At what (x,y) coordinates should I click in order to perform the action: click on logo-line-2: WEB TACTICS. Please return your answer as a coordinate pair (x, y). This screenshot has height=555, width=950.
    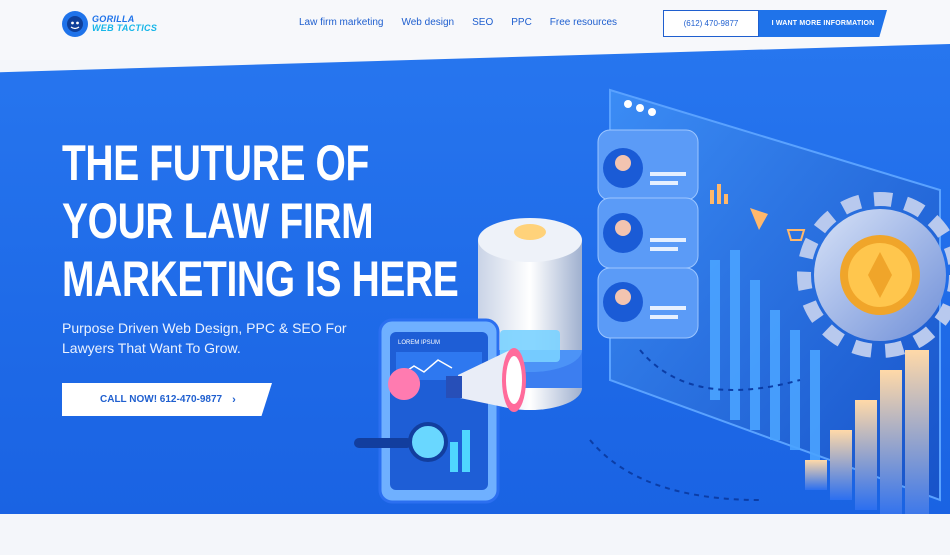
    Looking at the image, I should click on (125, 28).